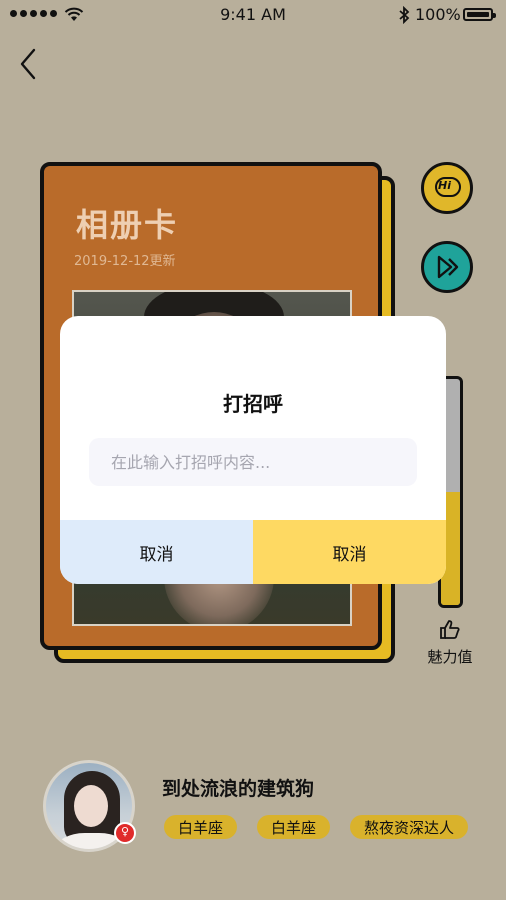 Image resolution: width=506 pixels, height=900 pixels. I want to click on status-bar: 9:41 AM 100%, so click(253, 15).